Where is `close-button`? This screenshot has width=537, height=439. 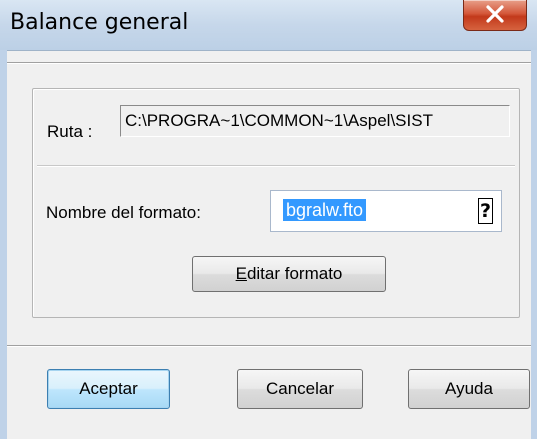
close-button is located at coordinates (495, 15).